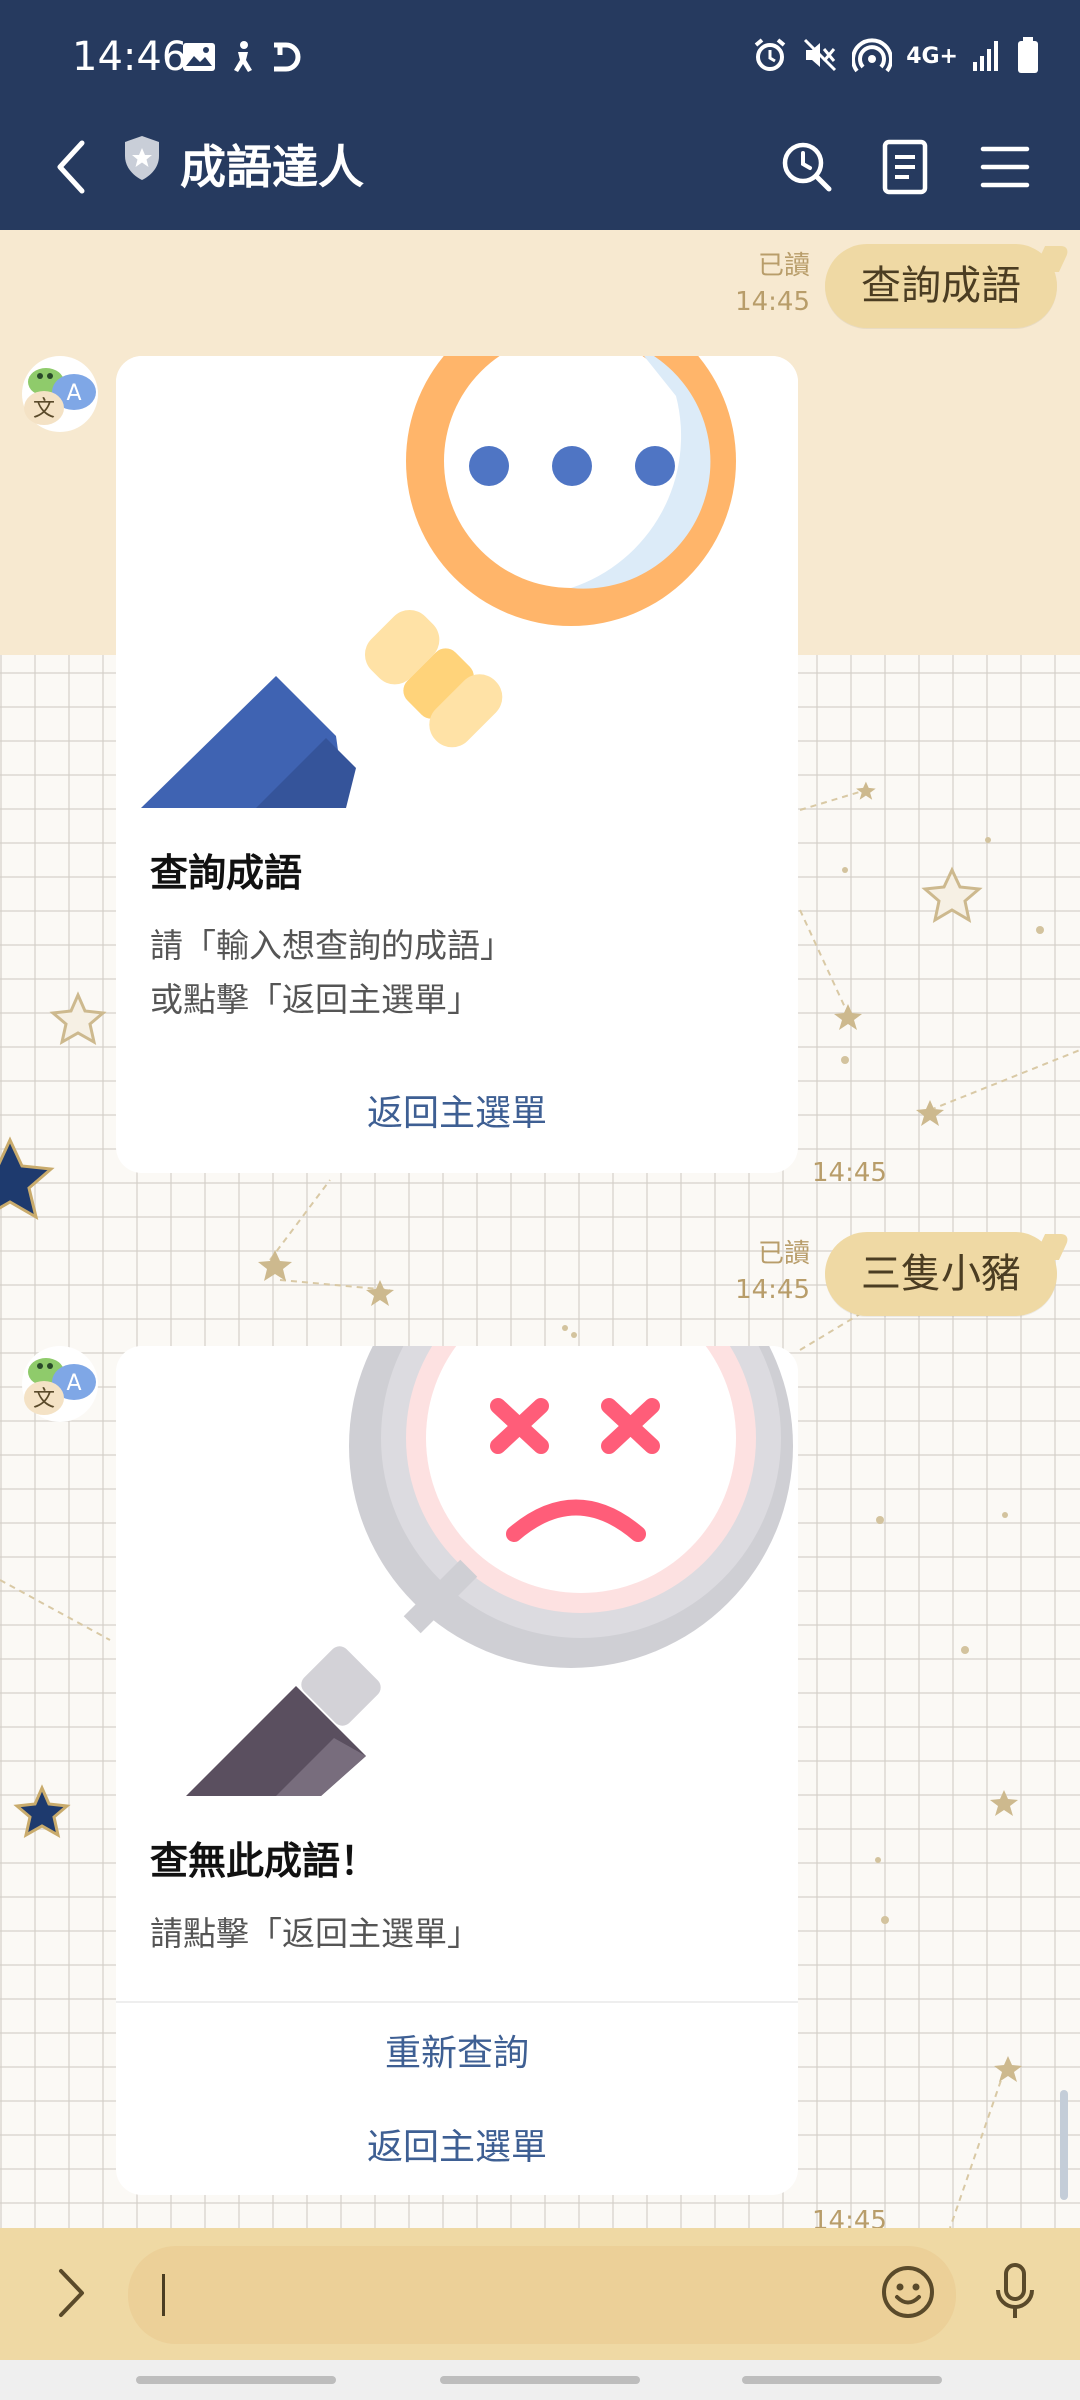 The image size is (1080, 2400). I want to click on mute-icon, so click(820, 57).